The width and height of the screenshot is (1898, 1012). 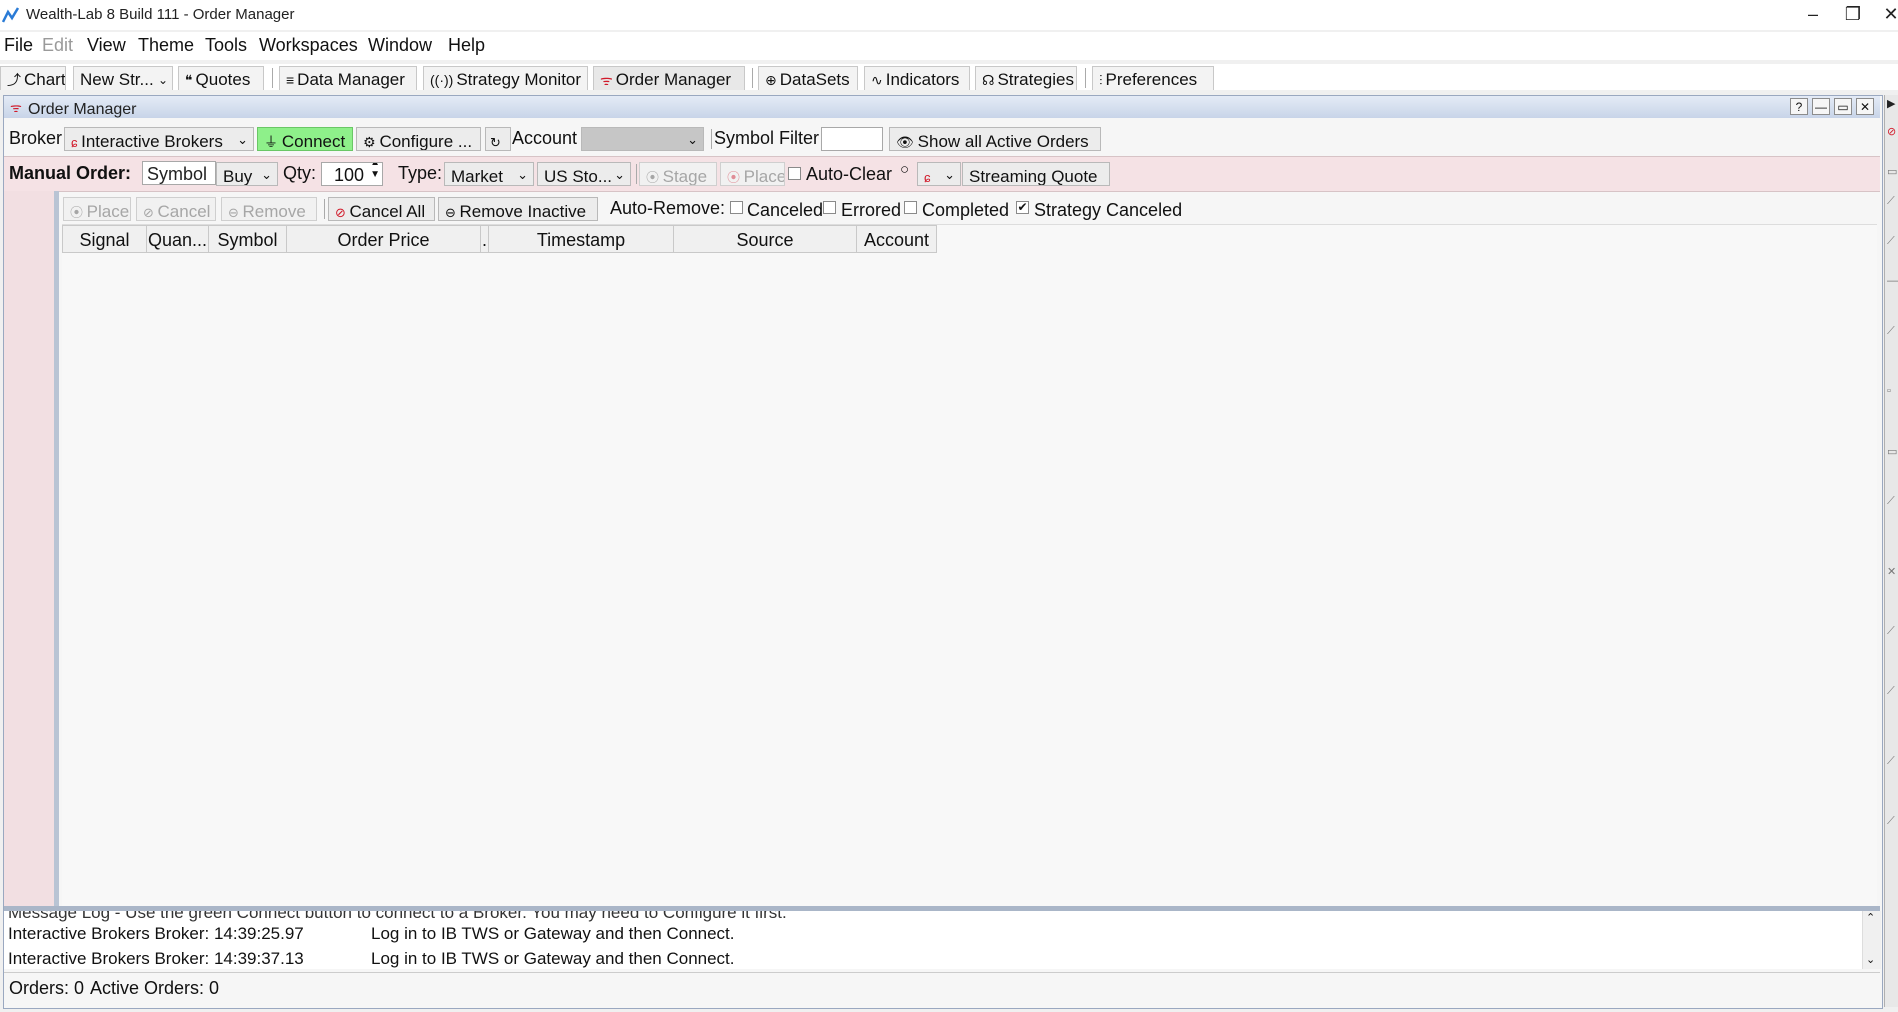 What do you see at coordinates (1036, 174) in the screenshot?
I see `streaming-quote-button: Streaming Quote` at bounding box center [1036, 174].